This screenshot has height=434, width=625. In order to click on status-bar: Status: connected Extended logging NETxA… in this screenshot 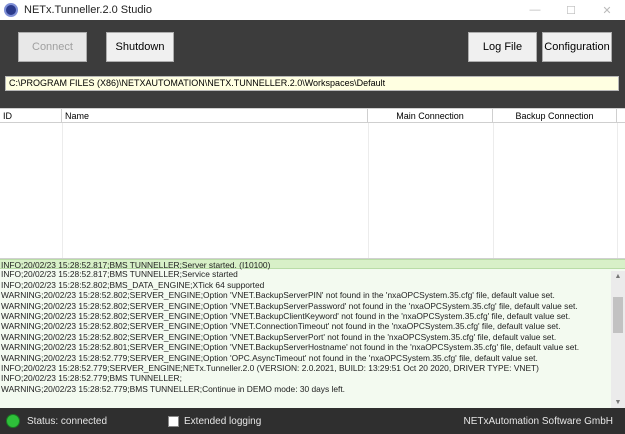, I will do `click(312, 421)`.